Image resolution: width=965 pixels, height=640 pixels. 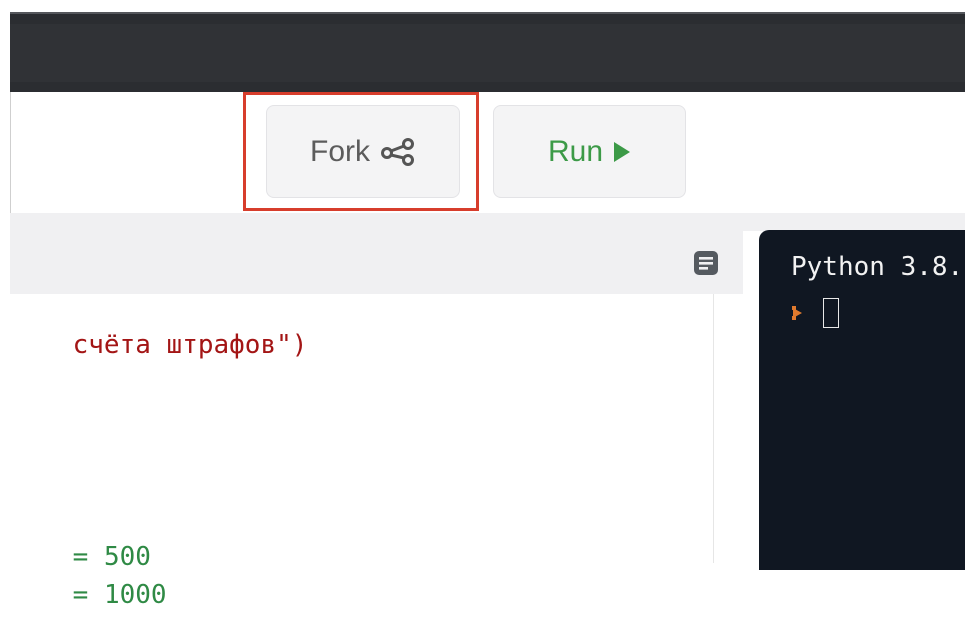 I want to click on console-panel: Python 3.8., so click(x=862, y=400).